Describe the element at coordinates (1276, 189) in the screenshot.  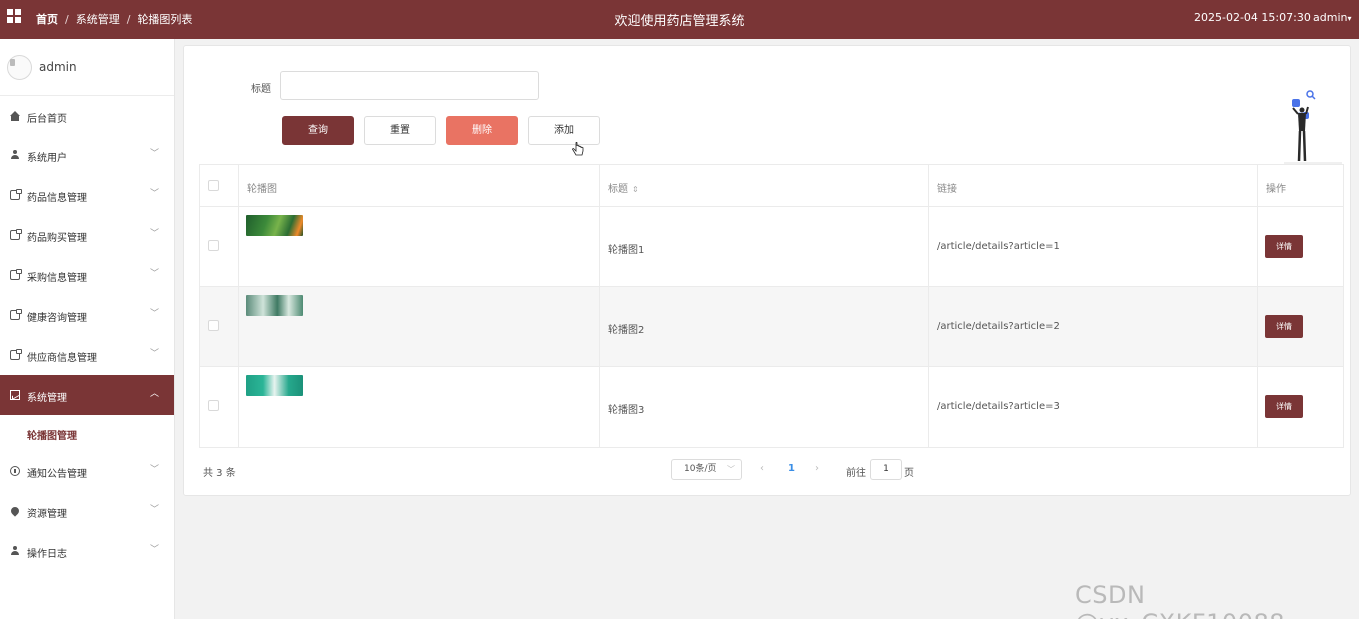
I see `column-header-actions: 操作` at that location.